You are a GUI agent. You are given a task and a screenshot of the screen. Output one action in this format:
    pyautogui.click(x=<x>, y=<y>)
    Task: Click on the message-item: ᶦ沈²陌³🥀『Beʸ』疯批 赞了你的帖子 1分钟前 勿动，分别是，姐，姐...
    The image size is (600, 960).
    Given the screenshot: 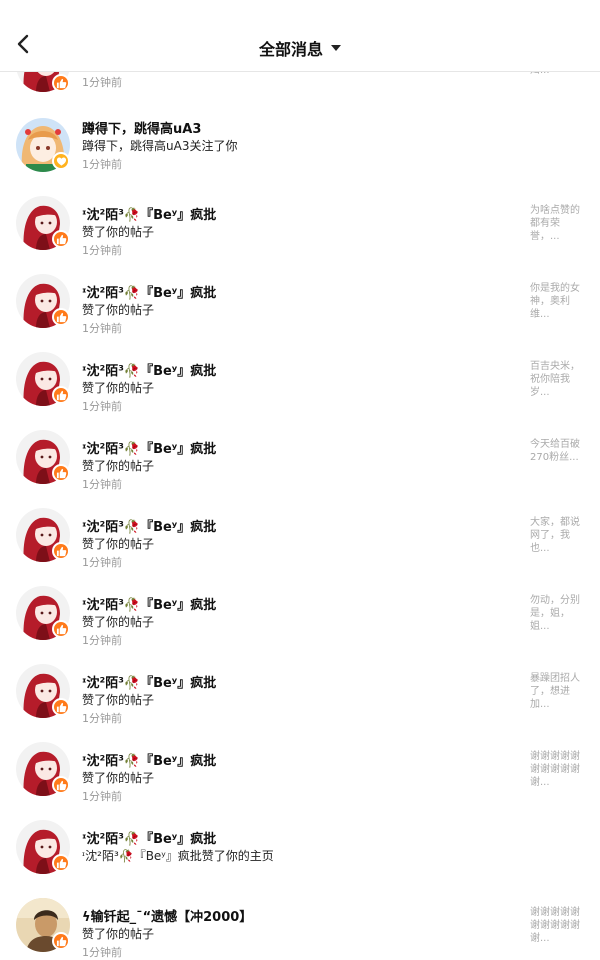 What is the action you would take?
    pyautogui.click(x=300, y=617)
    